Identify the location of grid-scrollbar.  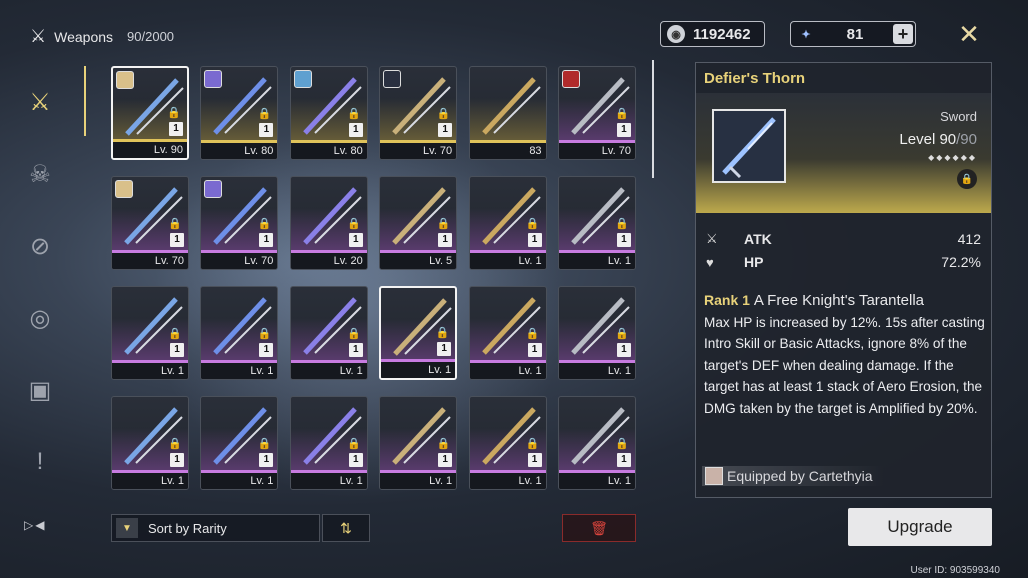
(653, 119).